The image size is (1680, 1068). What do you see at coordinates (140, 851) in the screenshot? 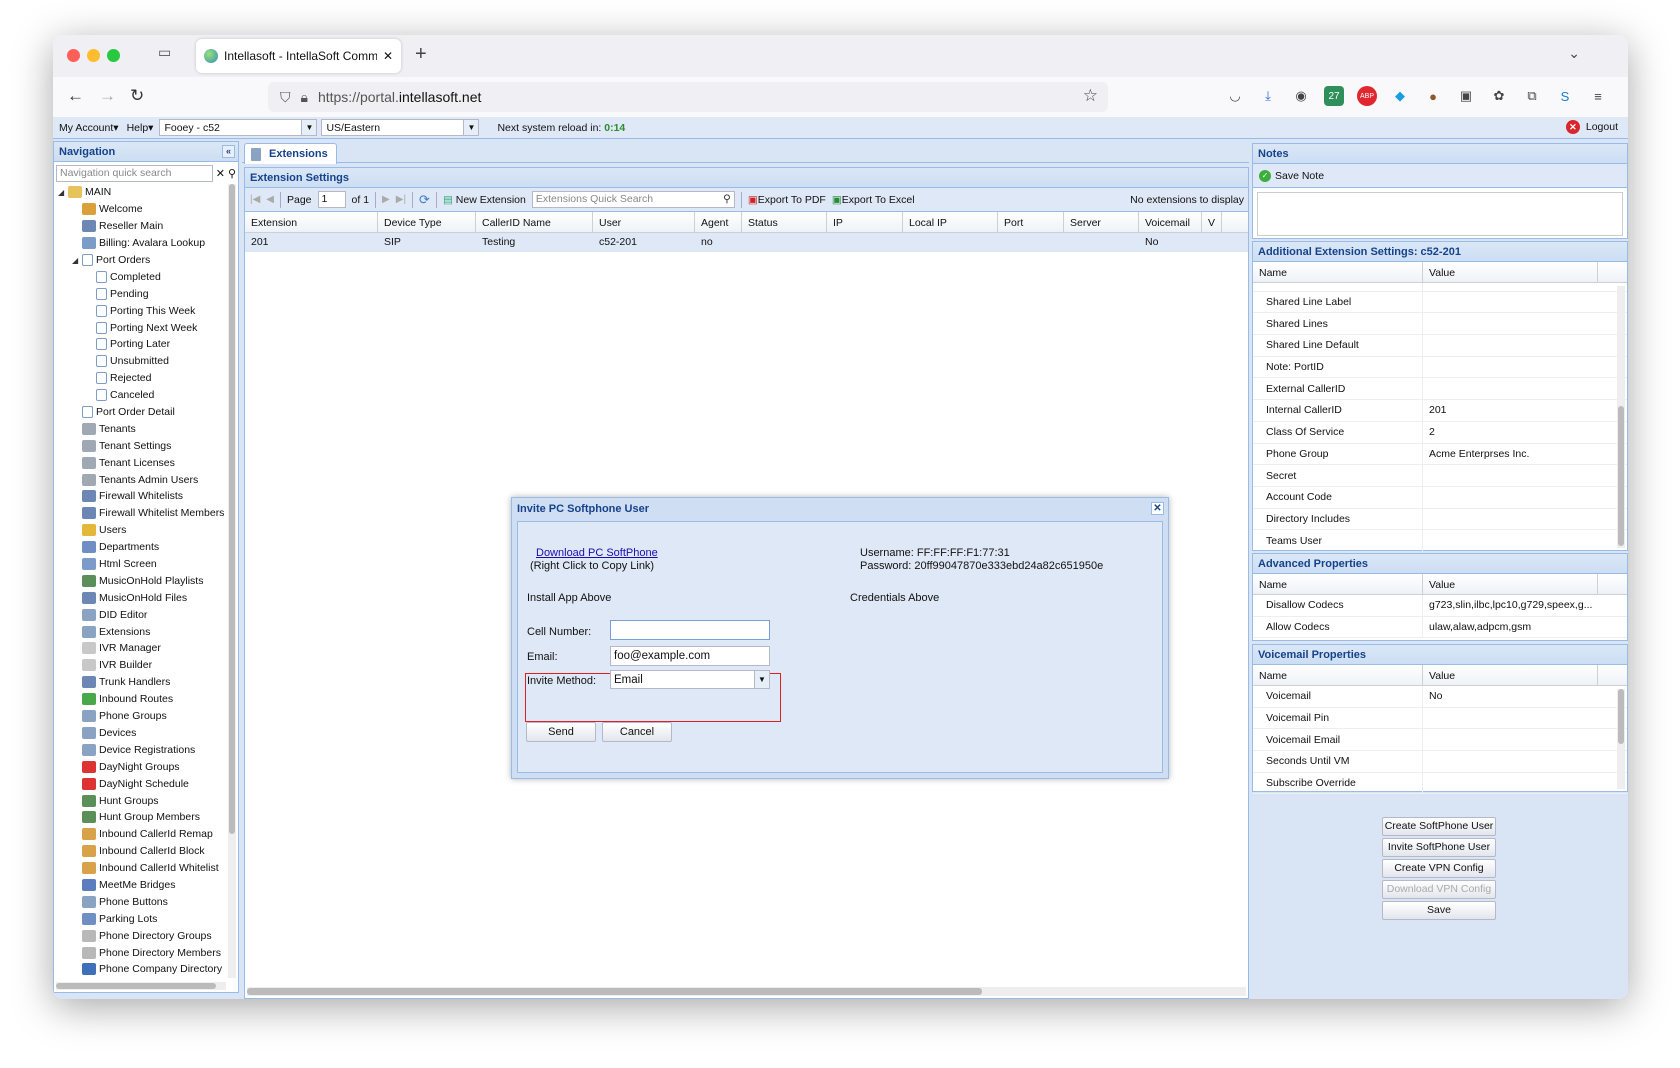
I see `nav-item: Inbound CallerId Block` at bounding box center [140, 851].